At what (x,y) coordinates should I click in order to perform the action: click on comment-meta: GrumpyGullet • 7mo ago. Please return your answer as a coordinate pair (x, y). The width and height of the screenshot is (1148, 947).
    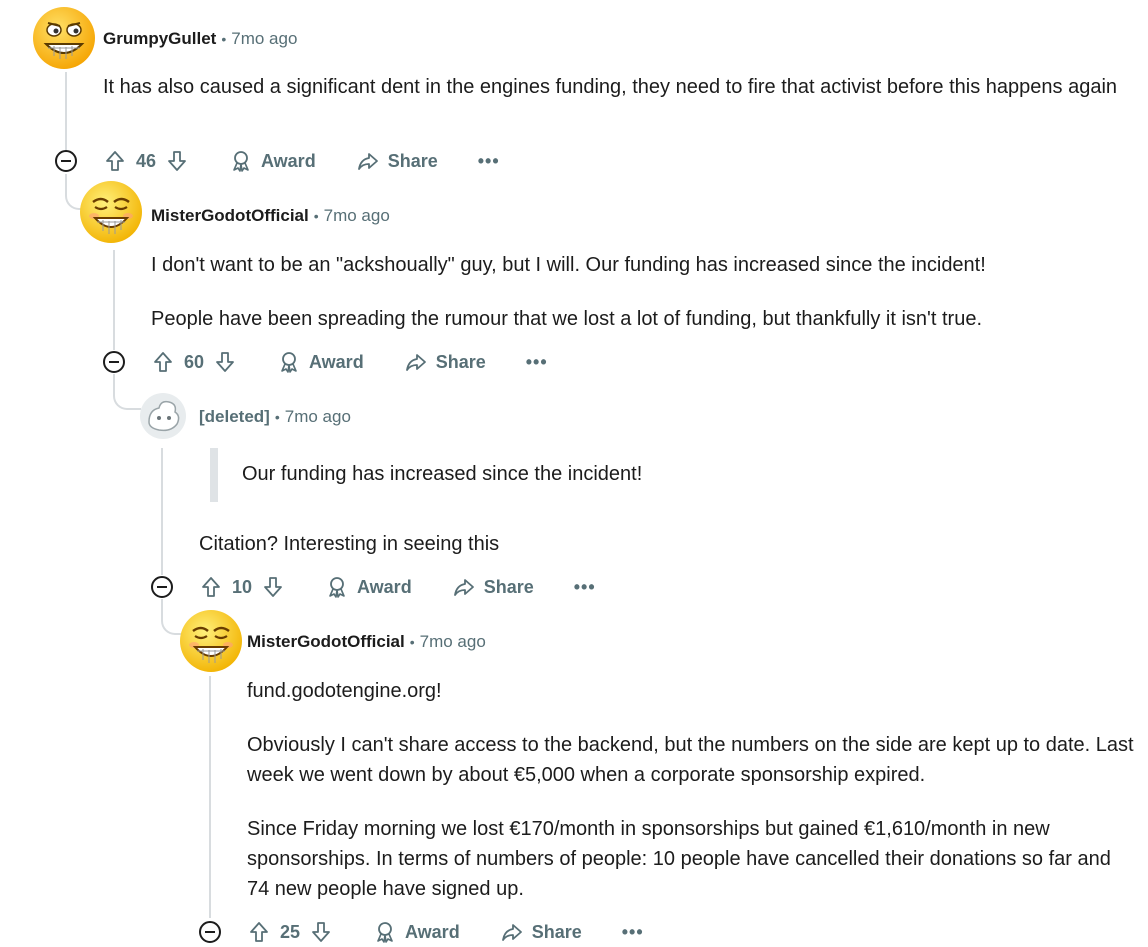
    Looking at the image, I should click on (200, 39).